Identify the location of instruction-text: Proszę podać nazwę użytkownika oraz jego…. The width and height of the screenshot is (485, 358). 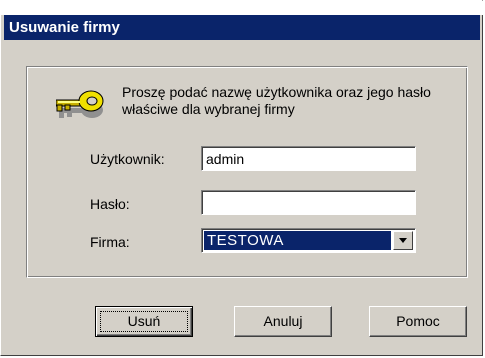
(276, 100).